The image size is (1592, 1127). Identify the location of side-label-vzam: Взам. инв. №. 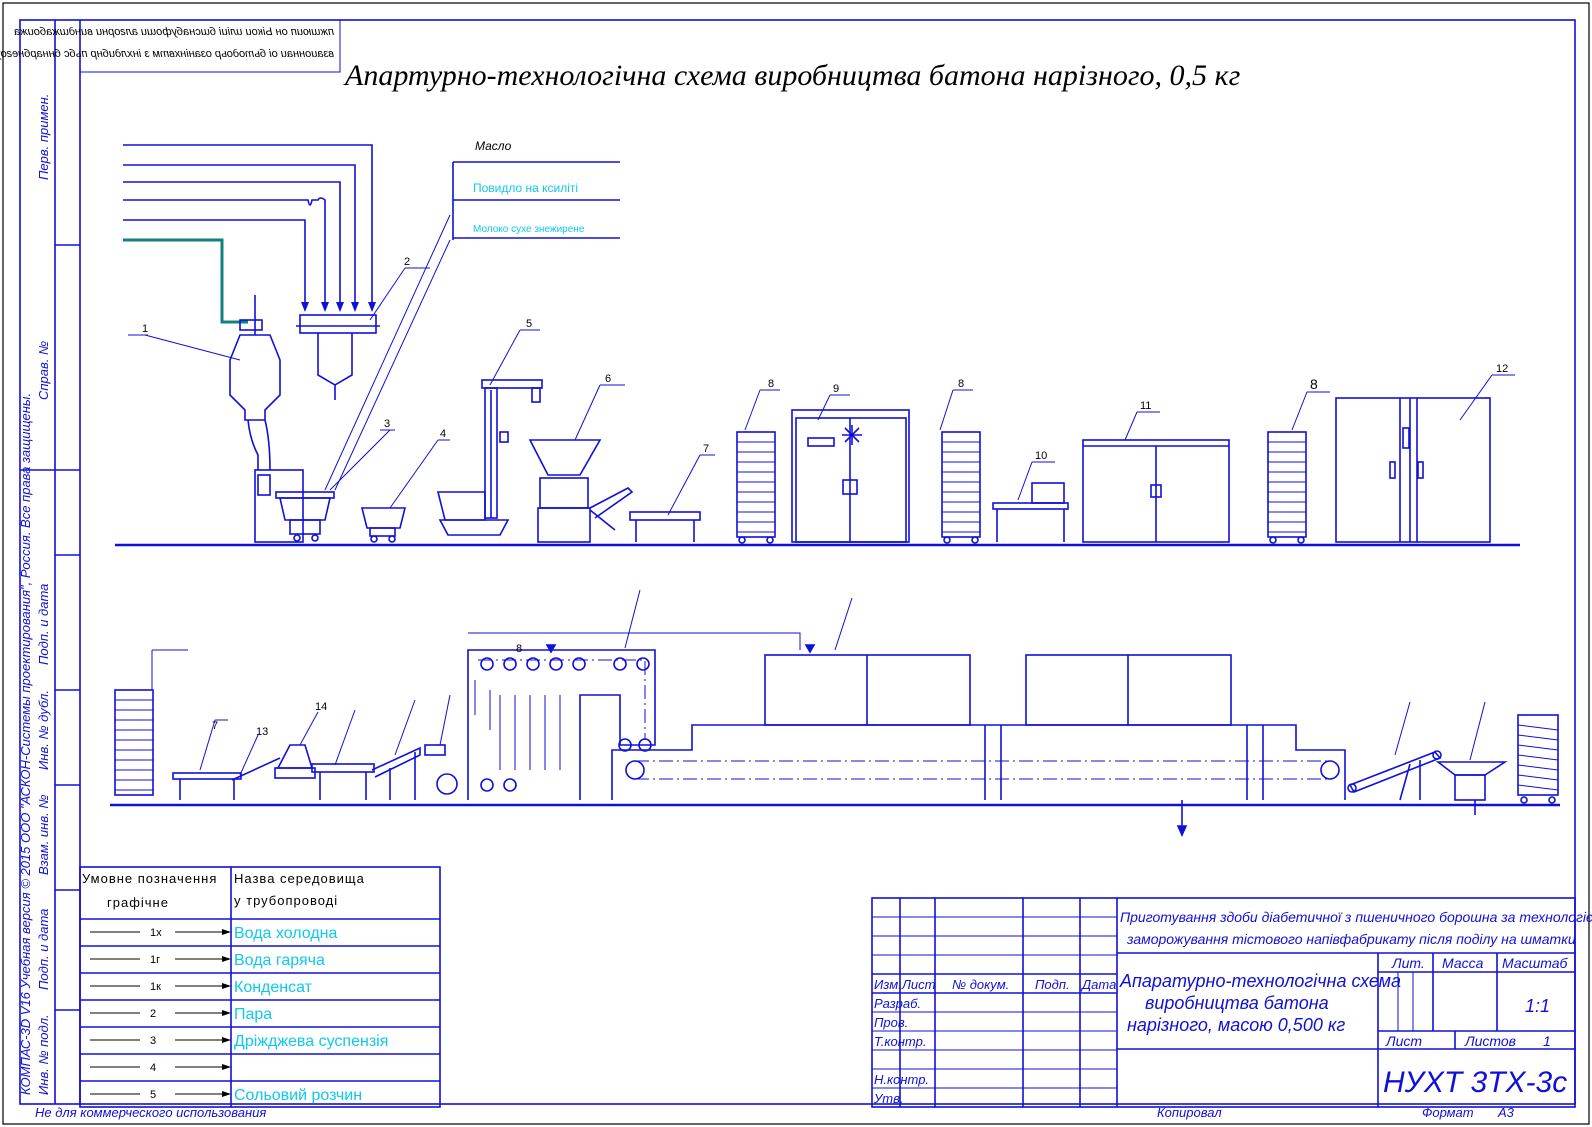
(43, 835).